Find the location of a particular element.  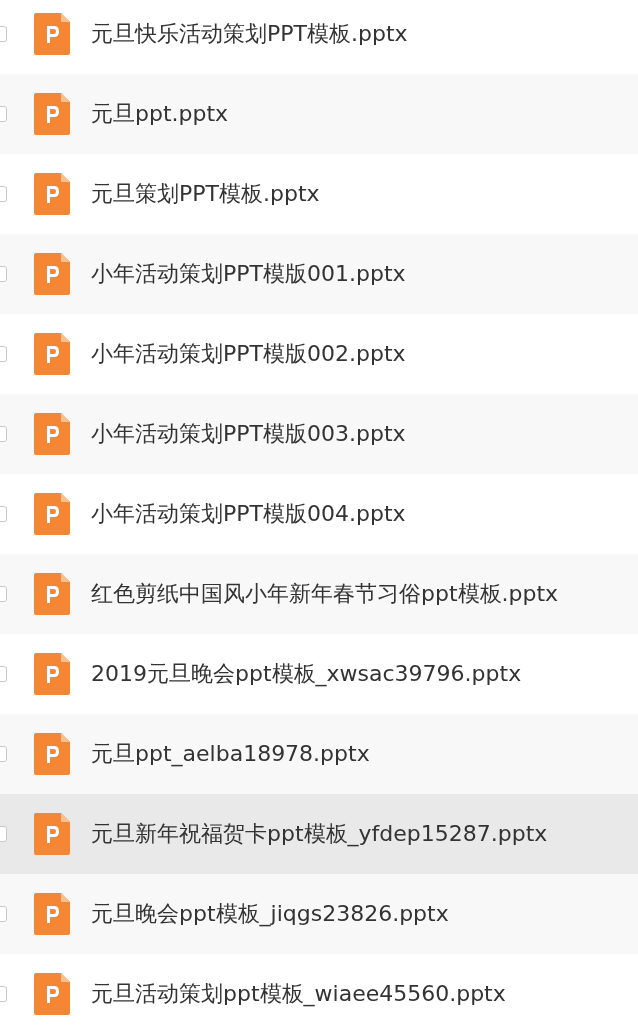

file-row: 元旦ppt_aelba18978.pptx is located at coordinates (319, 754).